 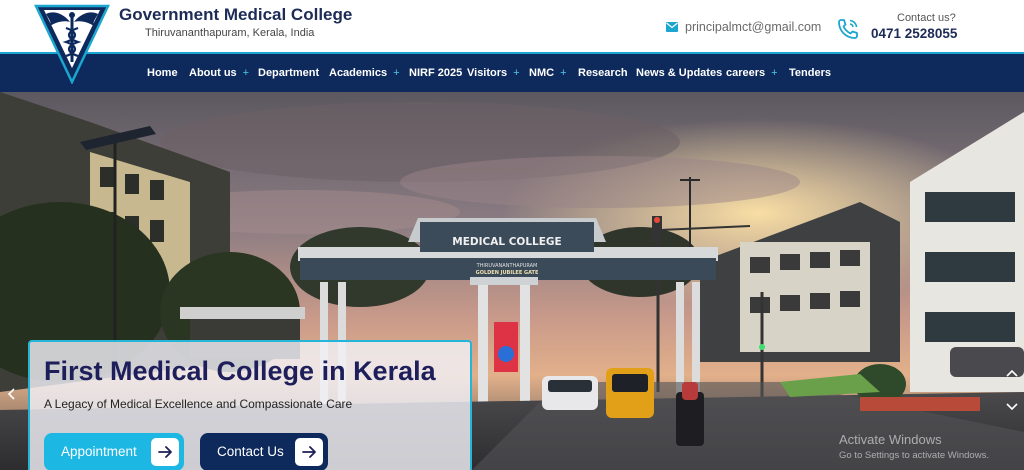 I want to click on nav-item-department: Department, so click(x=288, y=73).